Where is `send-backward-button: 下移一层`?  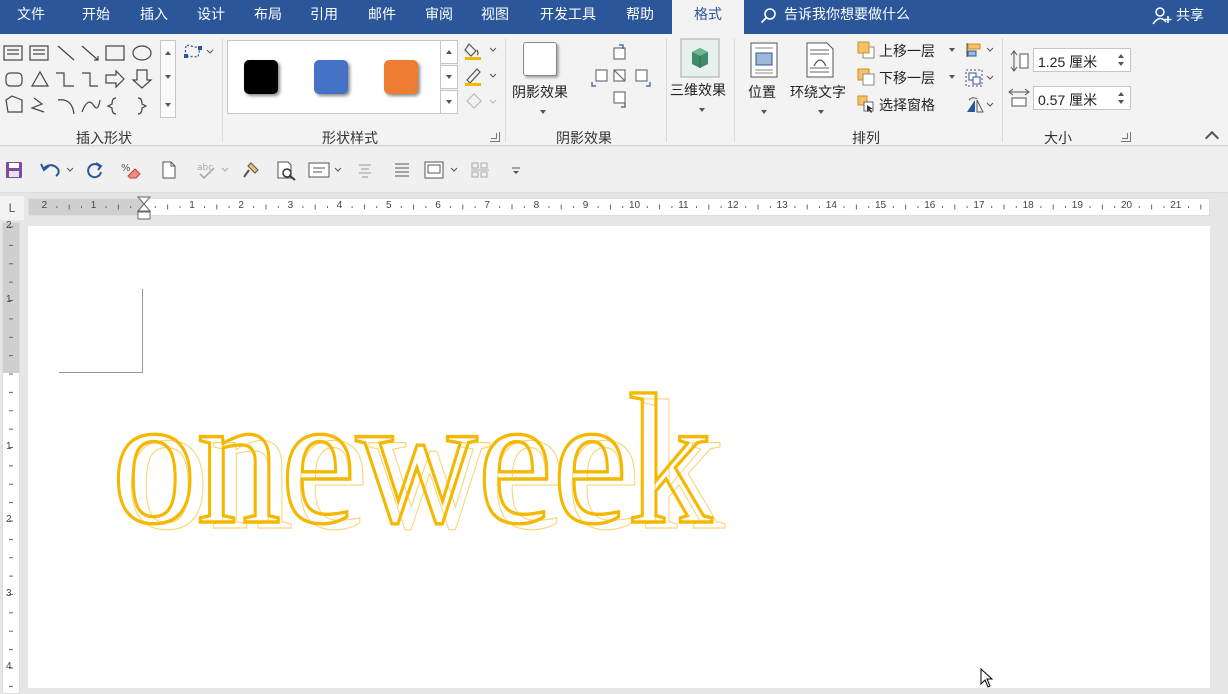
send-backward-button: 下移一层 is located at coordinates (907, 78).